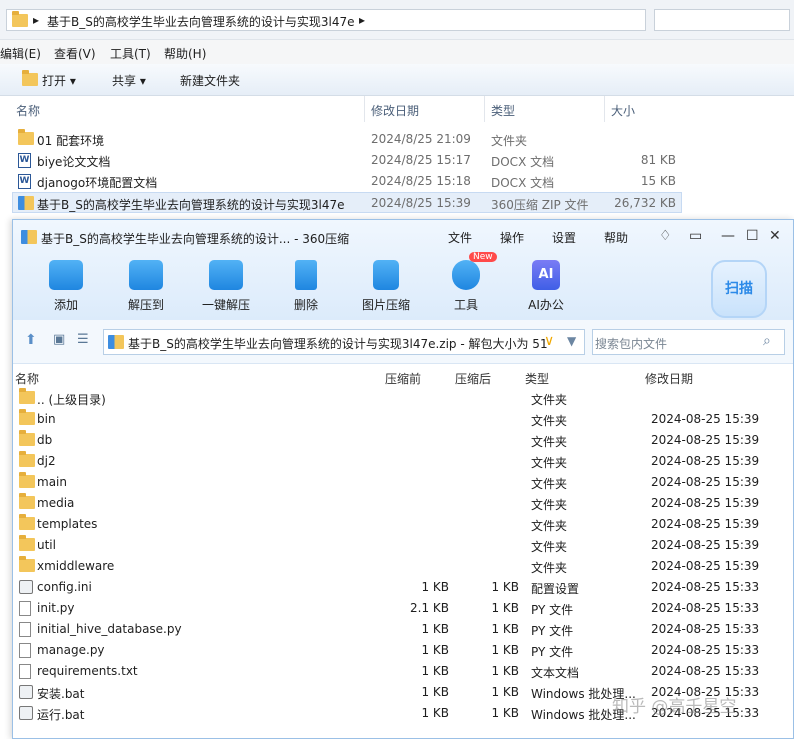 This screenshot has width=794, height=739. I want to click on tools-icon, so click(466, 275).